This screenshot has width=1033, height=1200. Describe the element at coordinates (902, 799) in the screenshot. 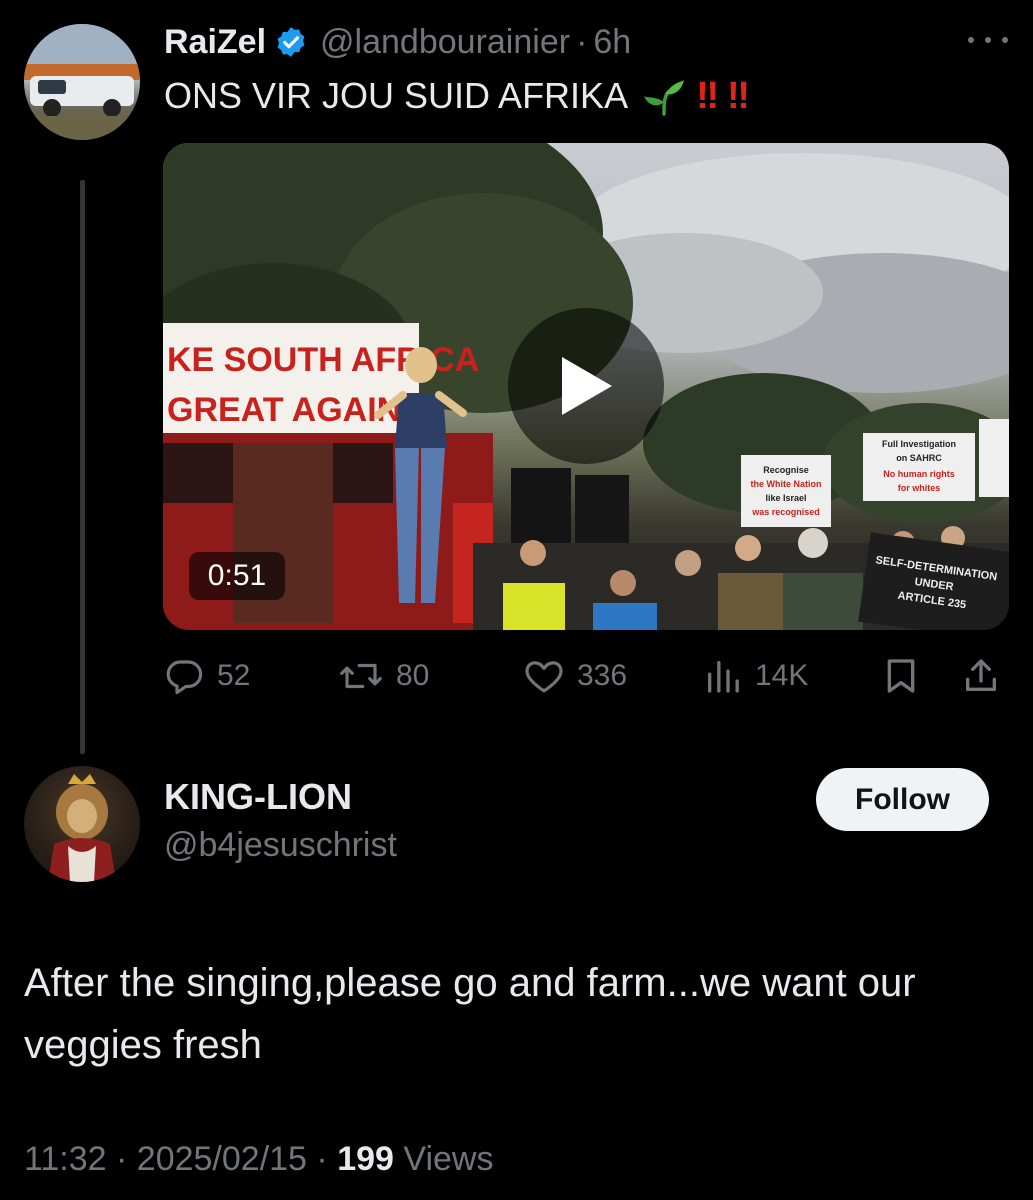

I see `follow-button: Follow` at that location.